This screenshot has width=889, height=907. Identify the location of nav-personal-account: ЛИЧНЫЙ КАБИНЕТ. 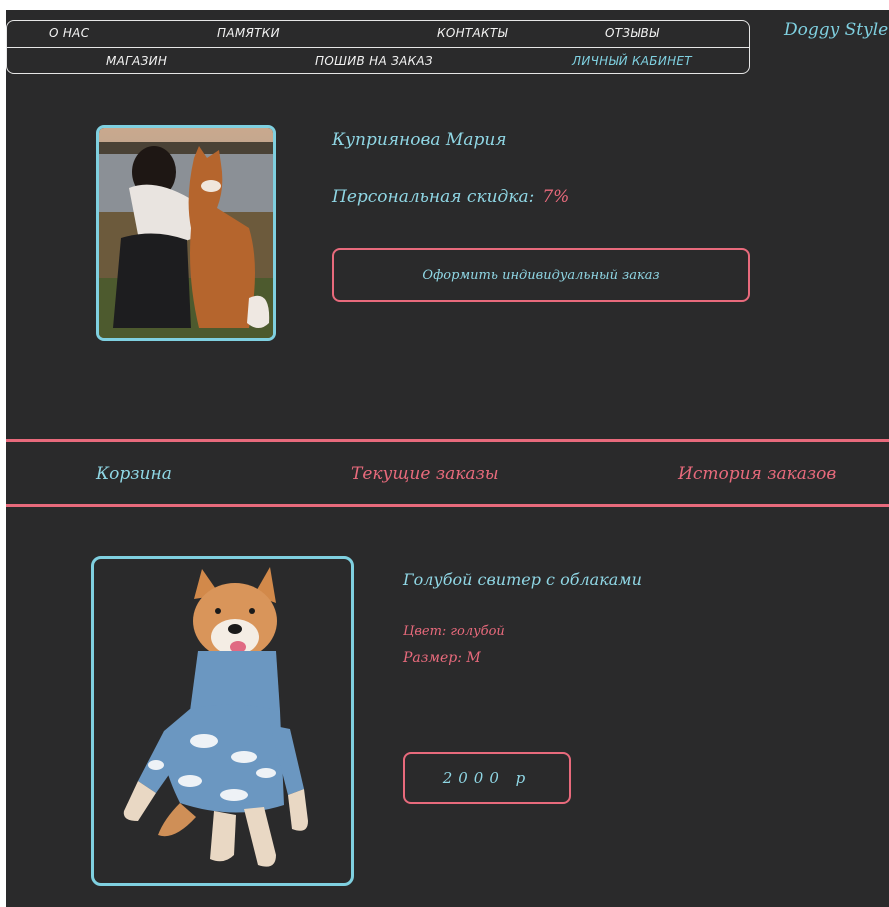
(632, 61).